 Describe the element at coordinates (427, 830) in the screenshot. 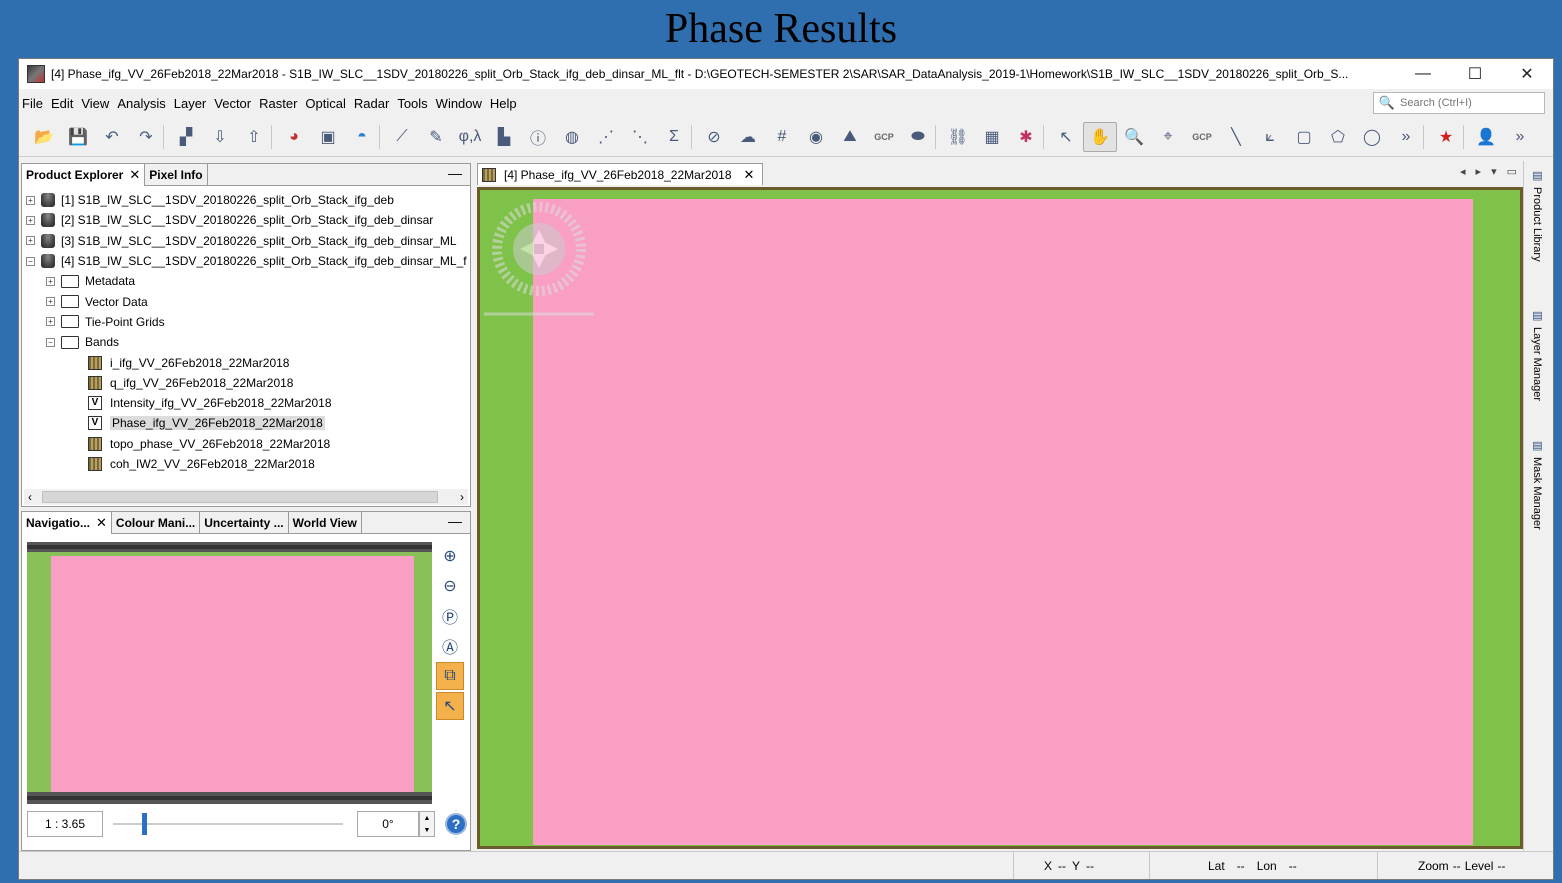

I see `spin-down-icon: ▼` at that location.